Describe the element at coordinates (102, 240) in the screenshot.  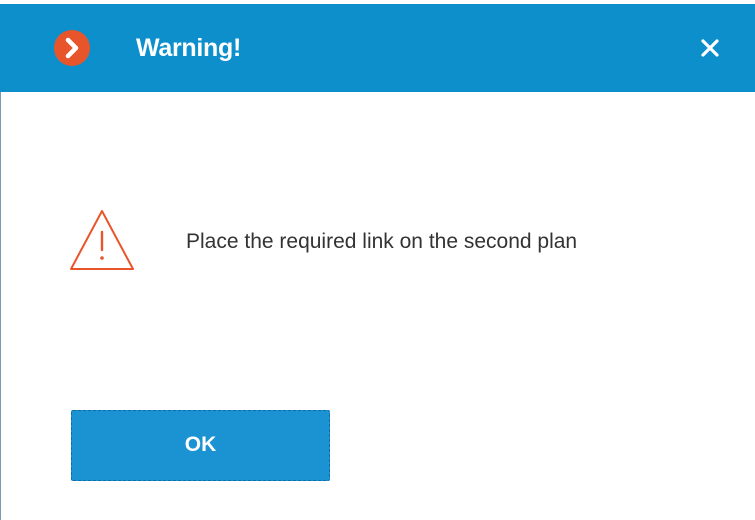
I see `warning-triangle-icon` at that location.